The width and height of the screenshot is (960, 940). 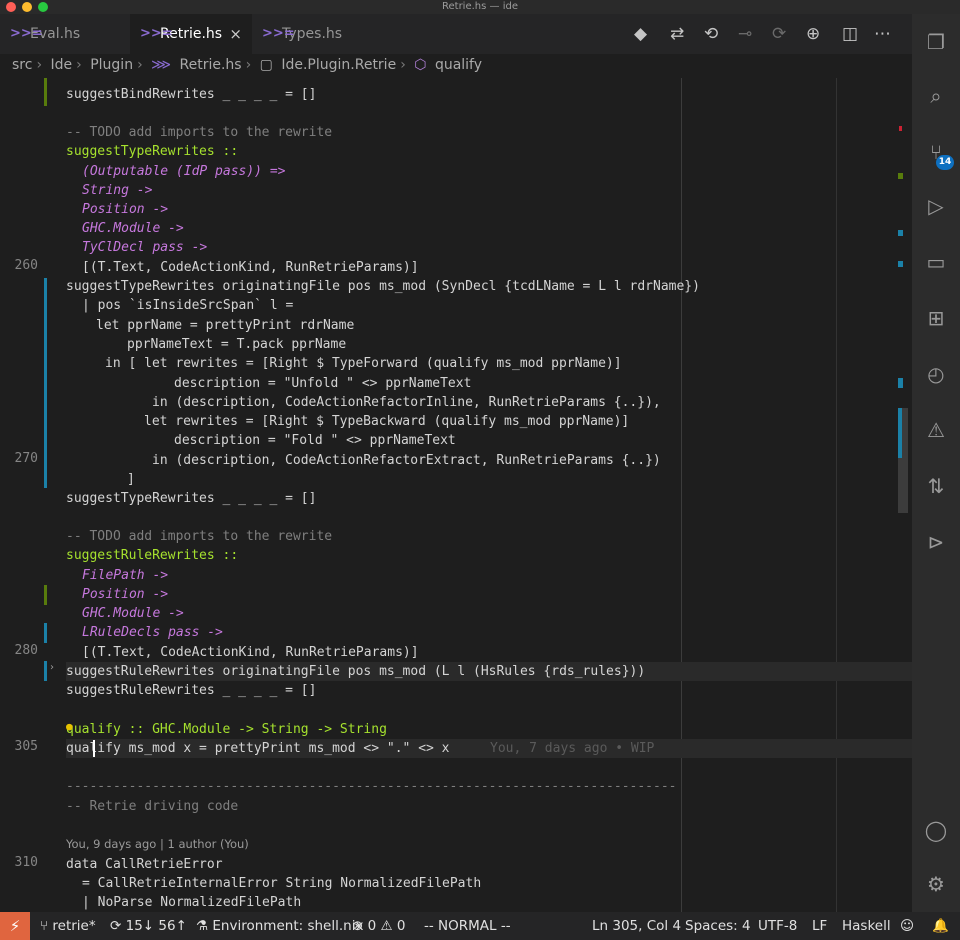 I want to click on code-line: TyClDecl pass ->, so click(x=145, y=247).